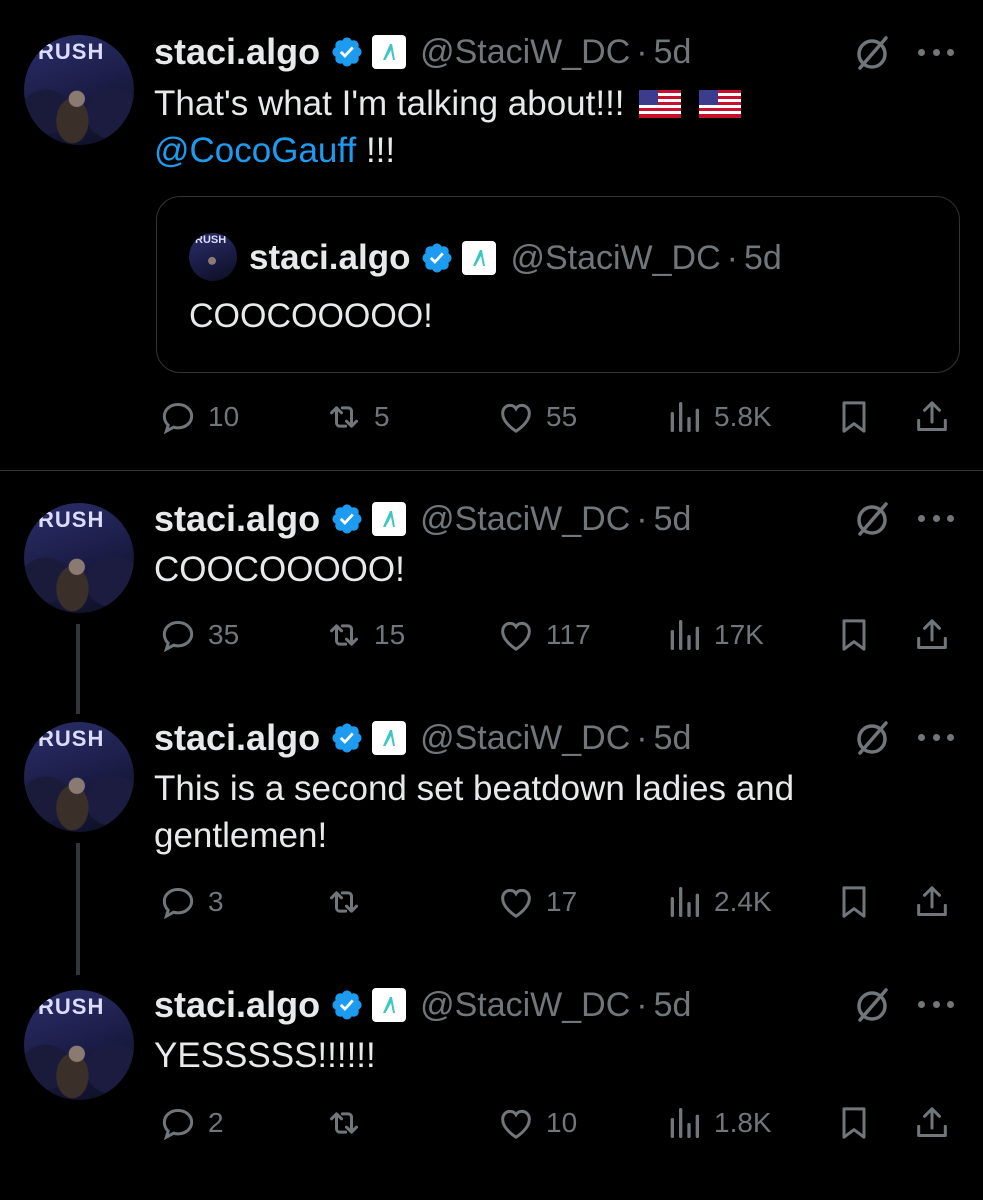 The width and height of the screenshot is (983, 1200). Describe the element at coordinates (213, 257) in the screenshot. I see `quote-avatar: RUSH` at that location.